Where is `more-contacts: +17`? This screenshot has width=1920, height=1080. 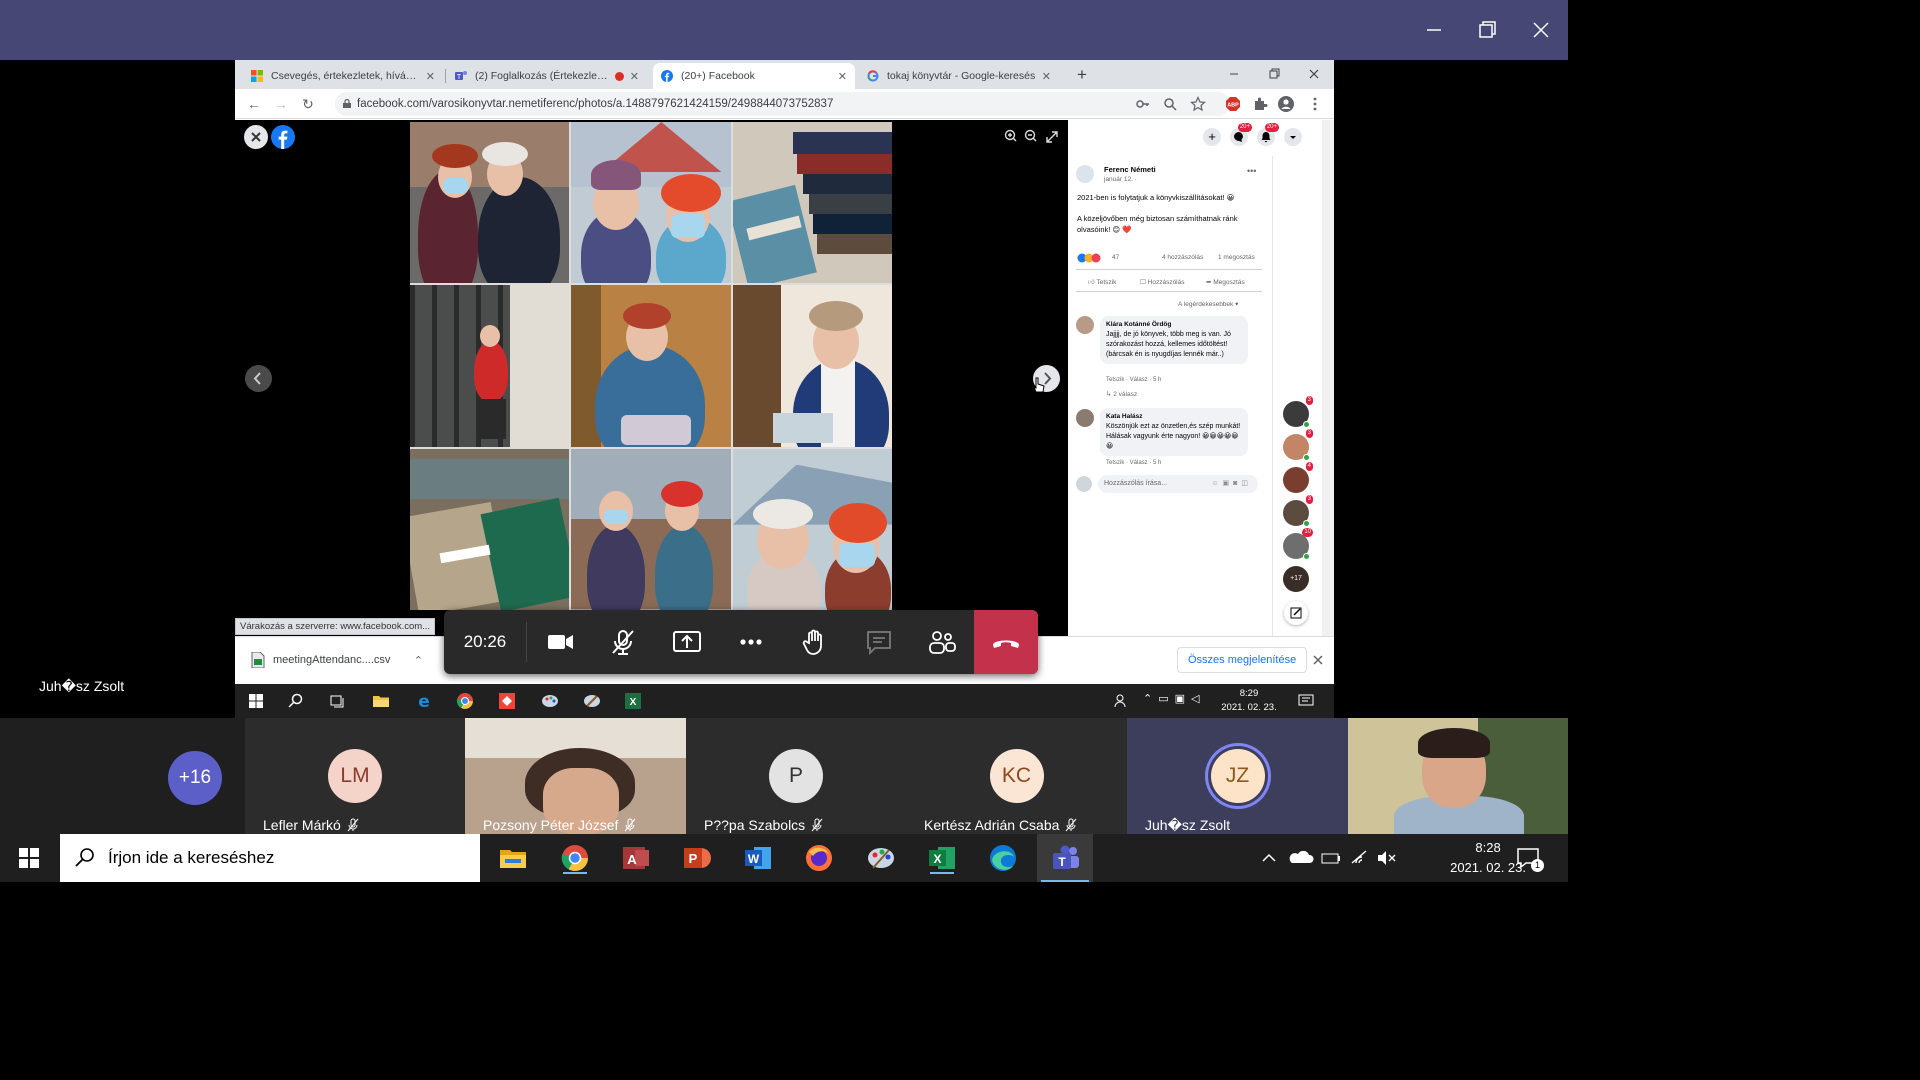 more-contacts: +17 is located at coordinates (1296, 579).